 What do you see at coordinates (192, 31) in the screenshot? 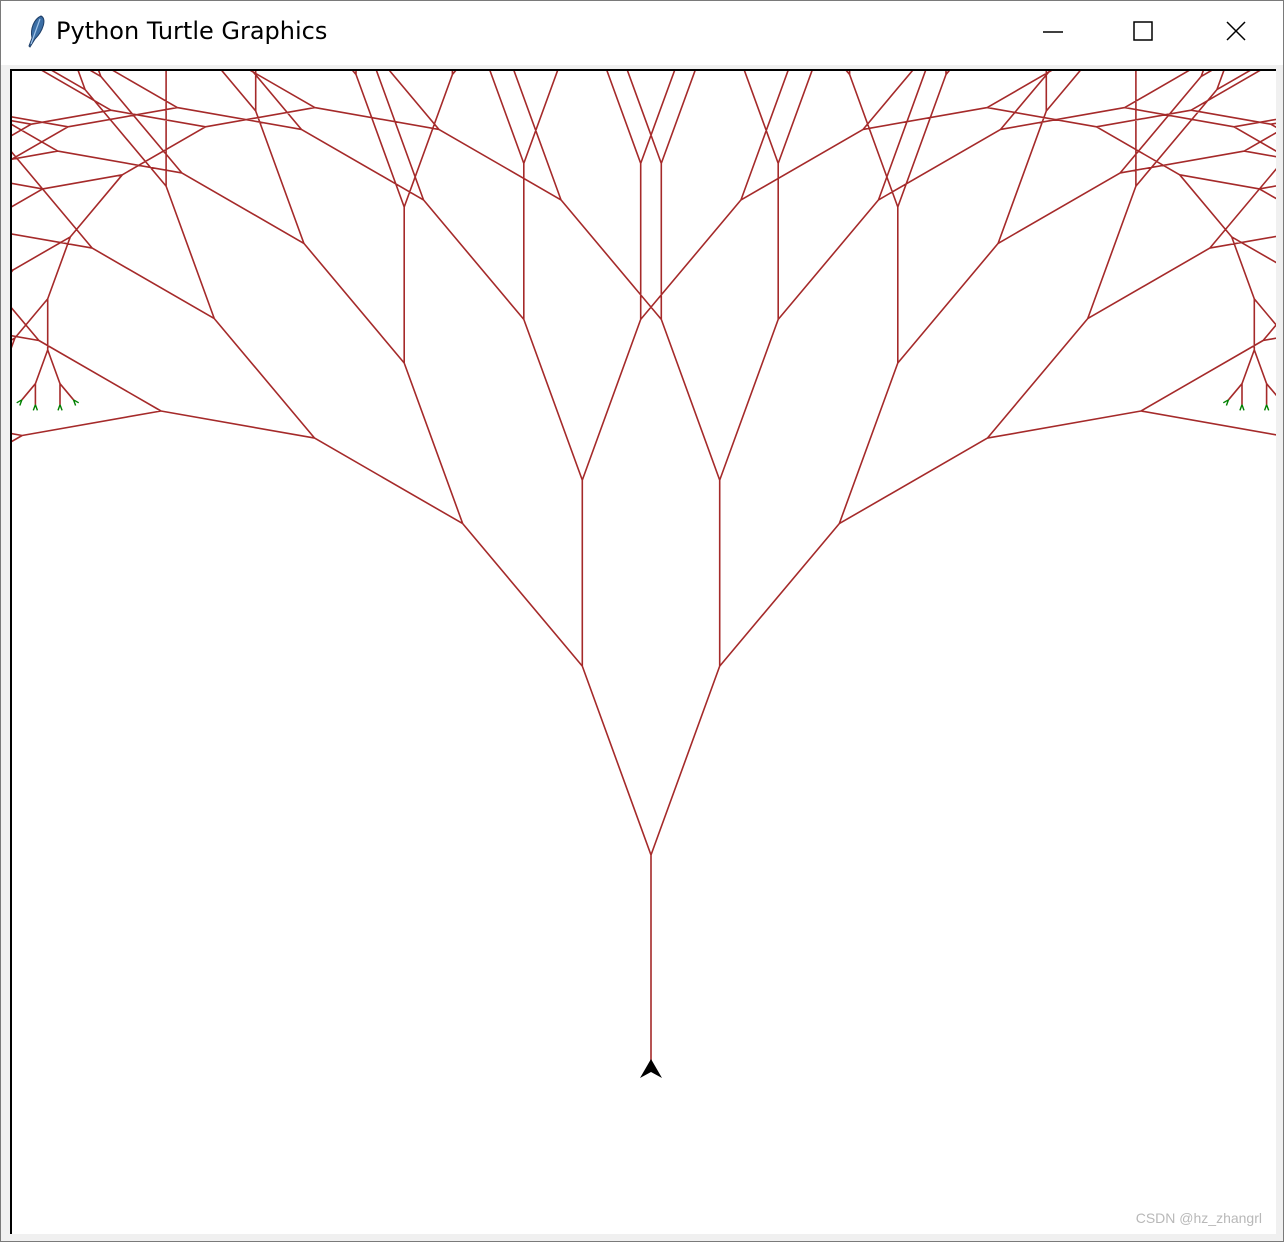
I see `window-title: Python Turtle Graphics` at bounding box center [192, 31].